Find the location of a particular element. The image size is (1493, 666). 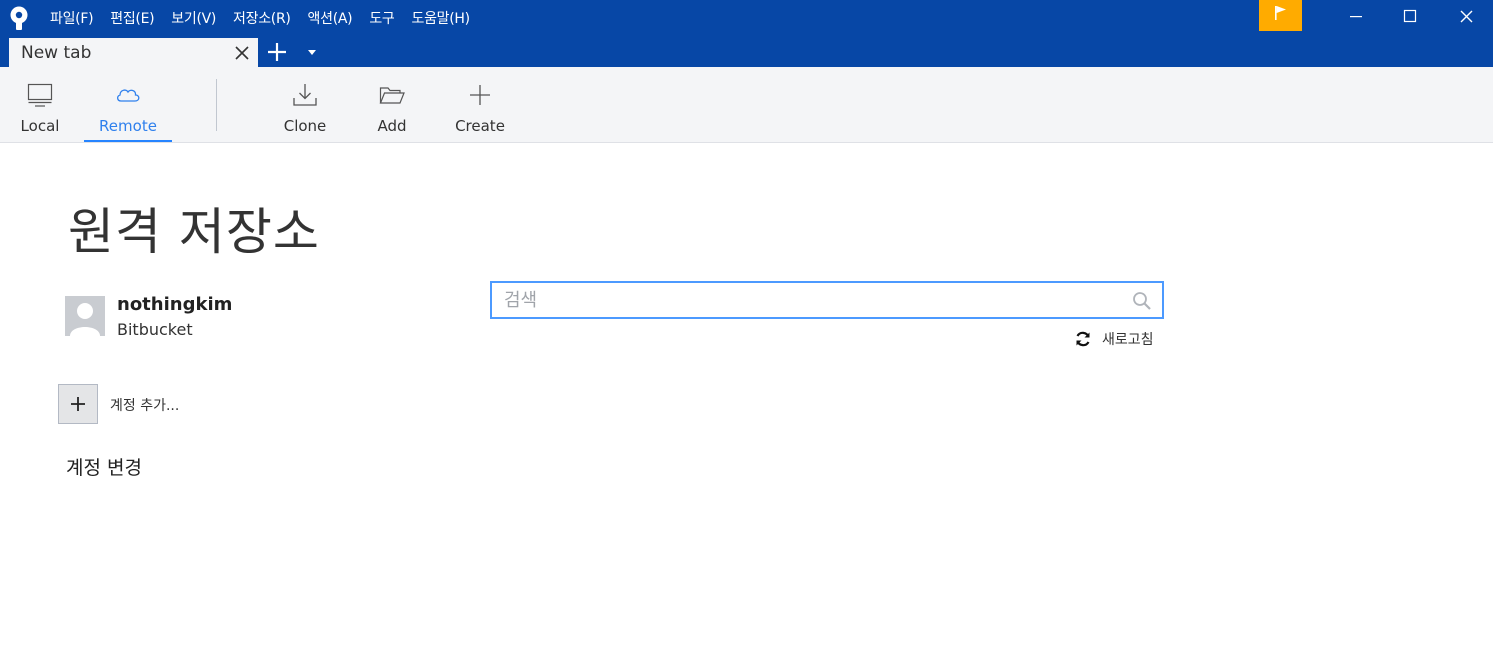

user-silhouette-icon is located at coordinates (85, 316).